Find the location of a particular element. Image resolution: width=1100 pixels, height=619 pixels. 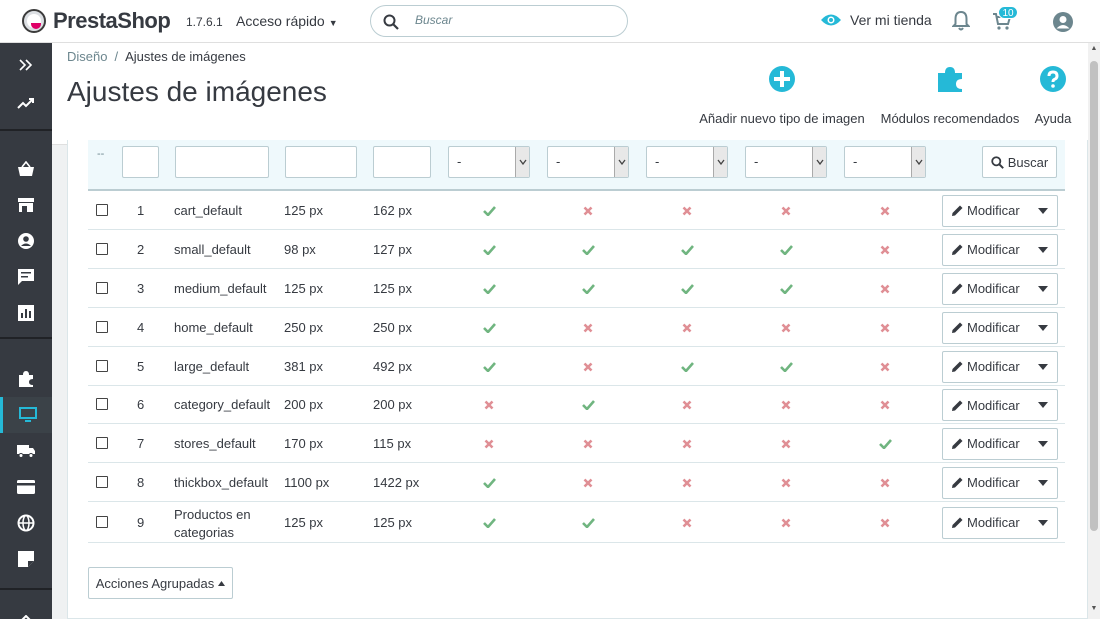

scrollbar: ▲ ▼ is located at coordinates (1094, 331).